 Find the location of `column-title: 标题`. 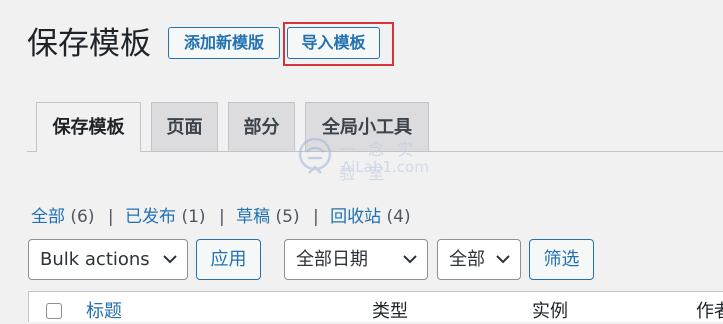

column-title: 标题 is located at coordinates (104, 312).